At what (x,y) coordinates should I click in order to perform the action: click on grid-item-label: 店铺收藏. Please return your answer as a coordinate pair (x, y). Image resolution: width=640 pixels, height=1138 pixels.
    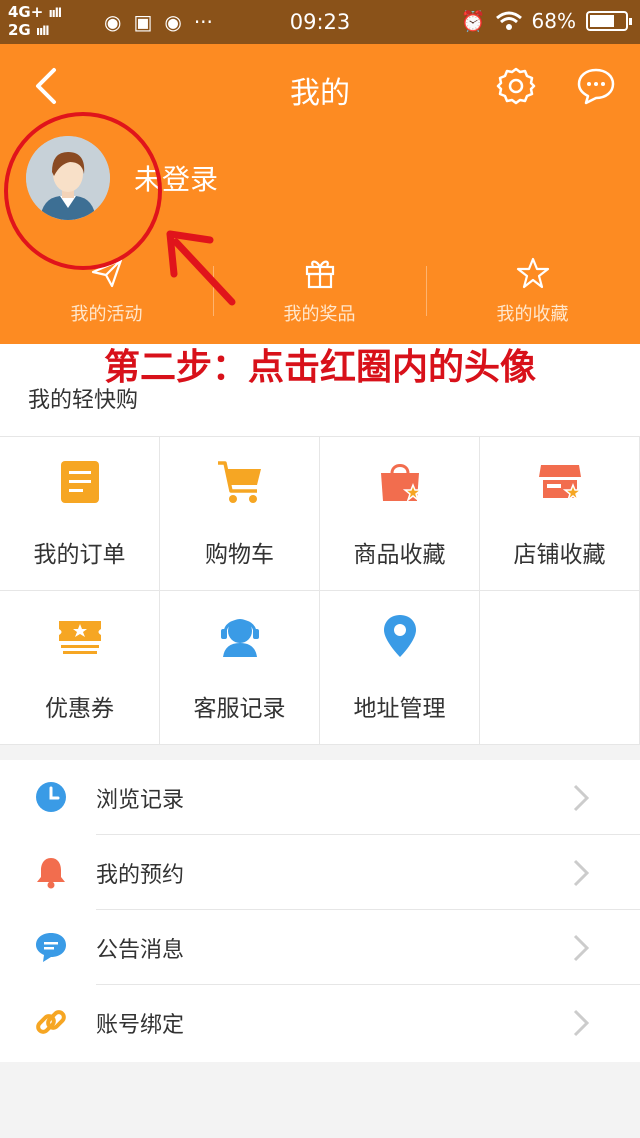
    Looking at the image, I should click on (559, 555).